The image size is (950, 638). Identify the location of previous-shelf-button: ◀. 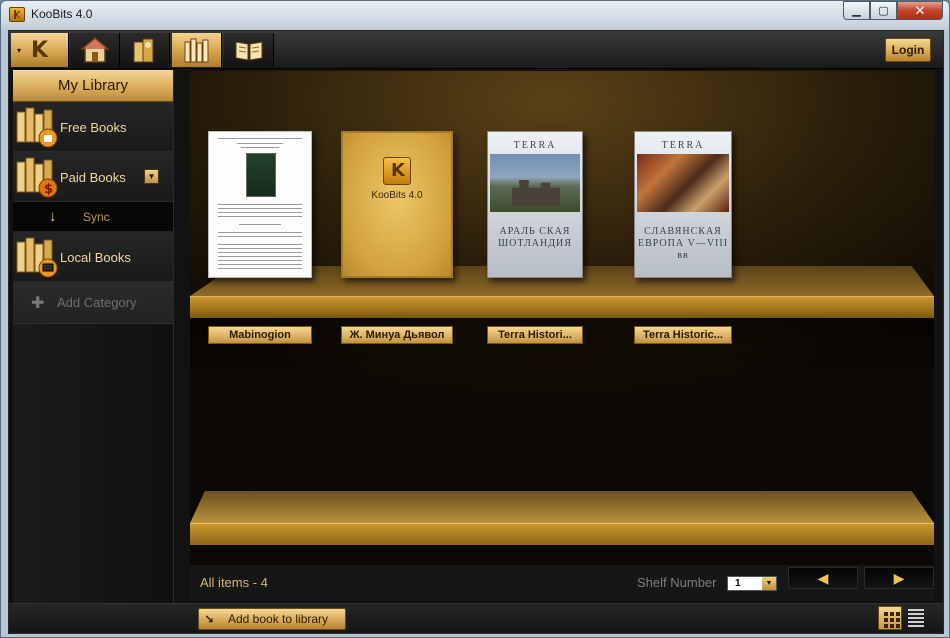
(823, 578).